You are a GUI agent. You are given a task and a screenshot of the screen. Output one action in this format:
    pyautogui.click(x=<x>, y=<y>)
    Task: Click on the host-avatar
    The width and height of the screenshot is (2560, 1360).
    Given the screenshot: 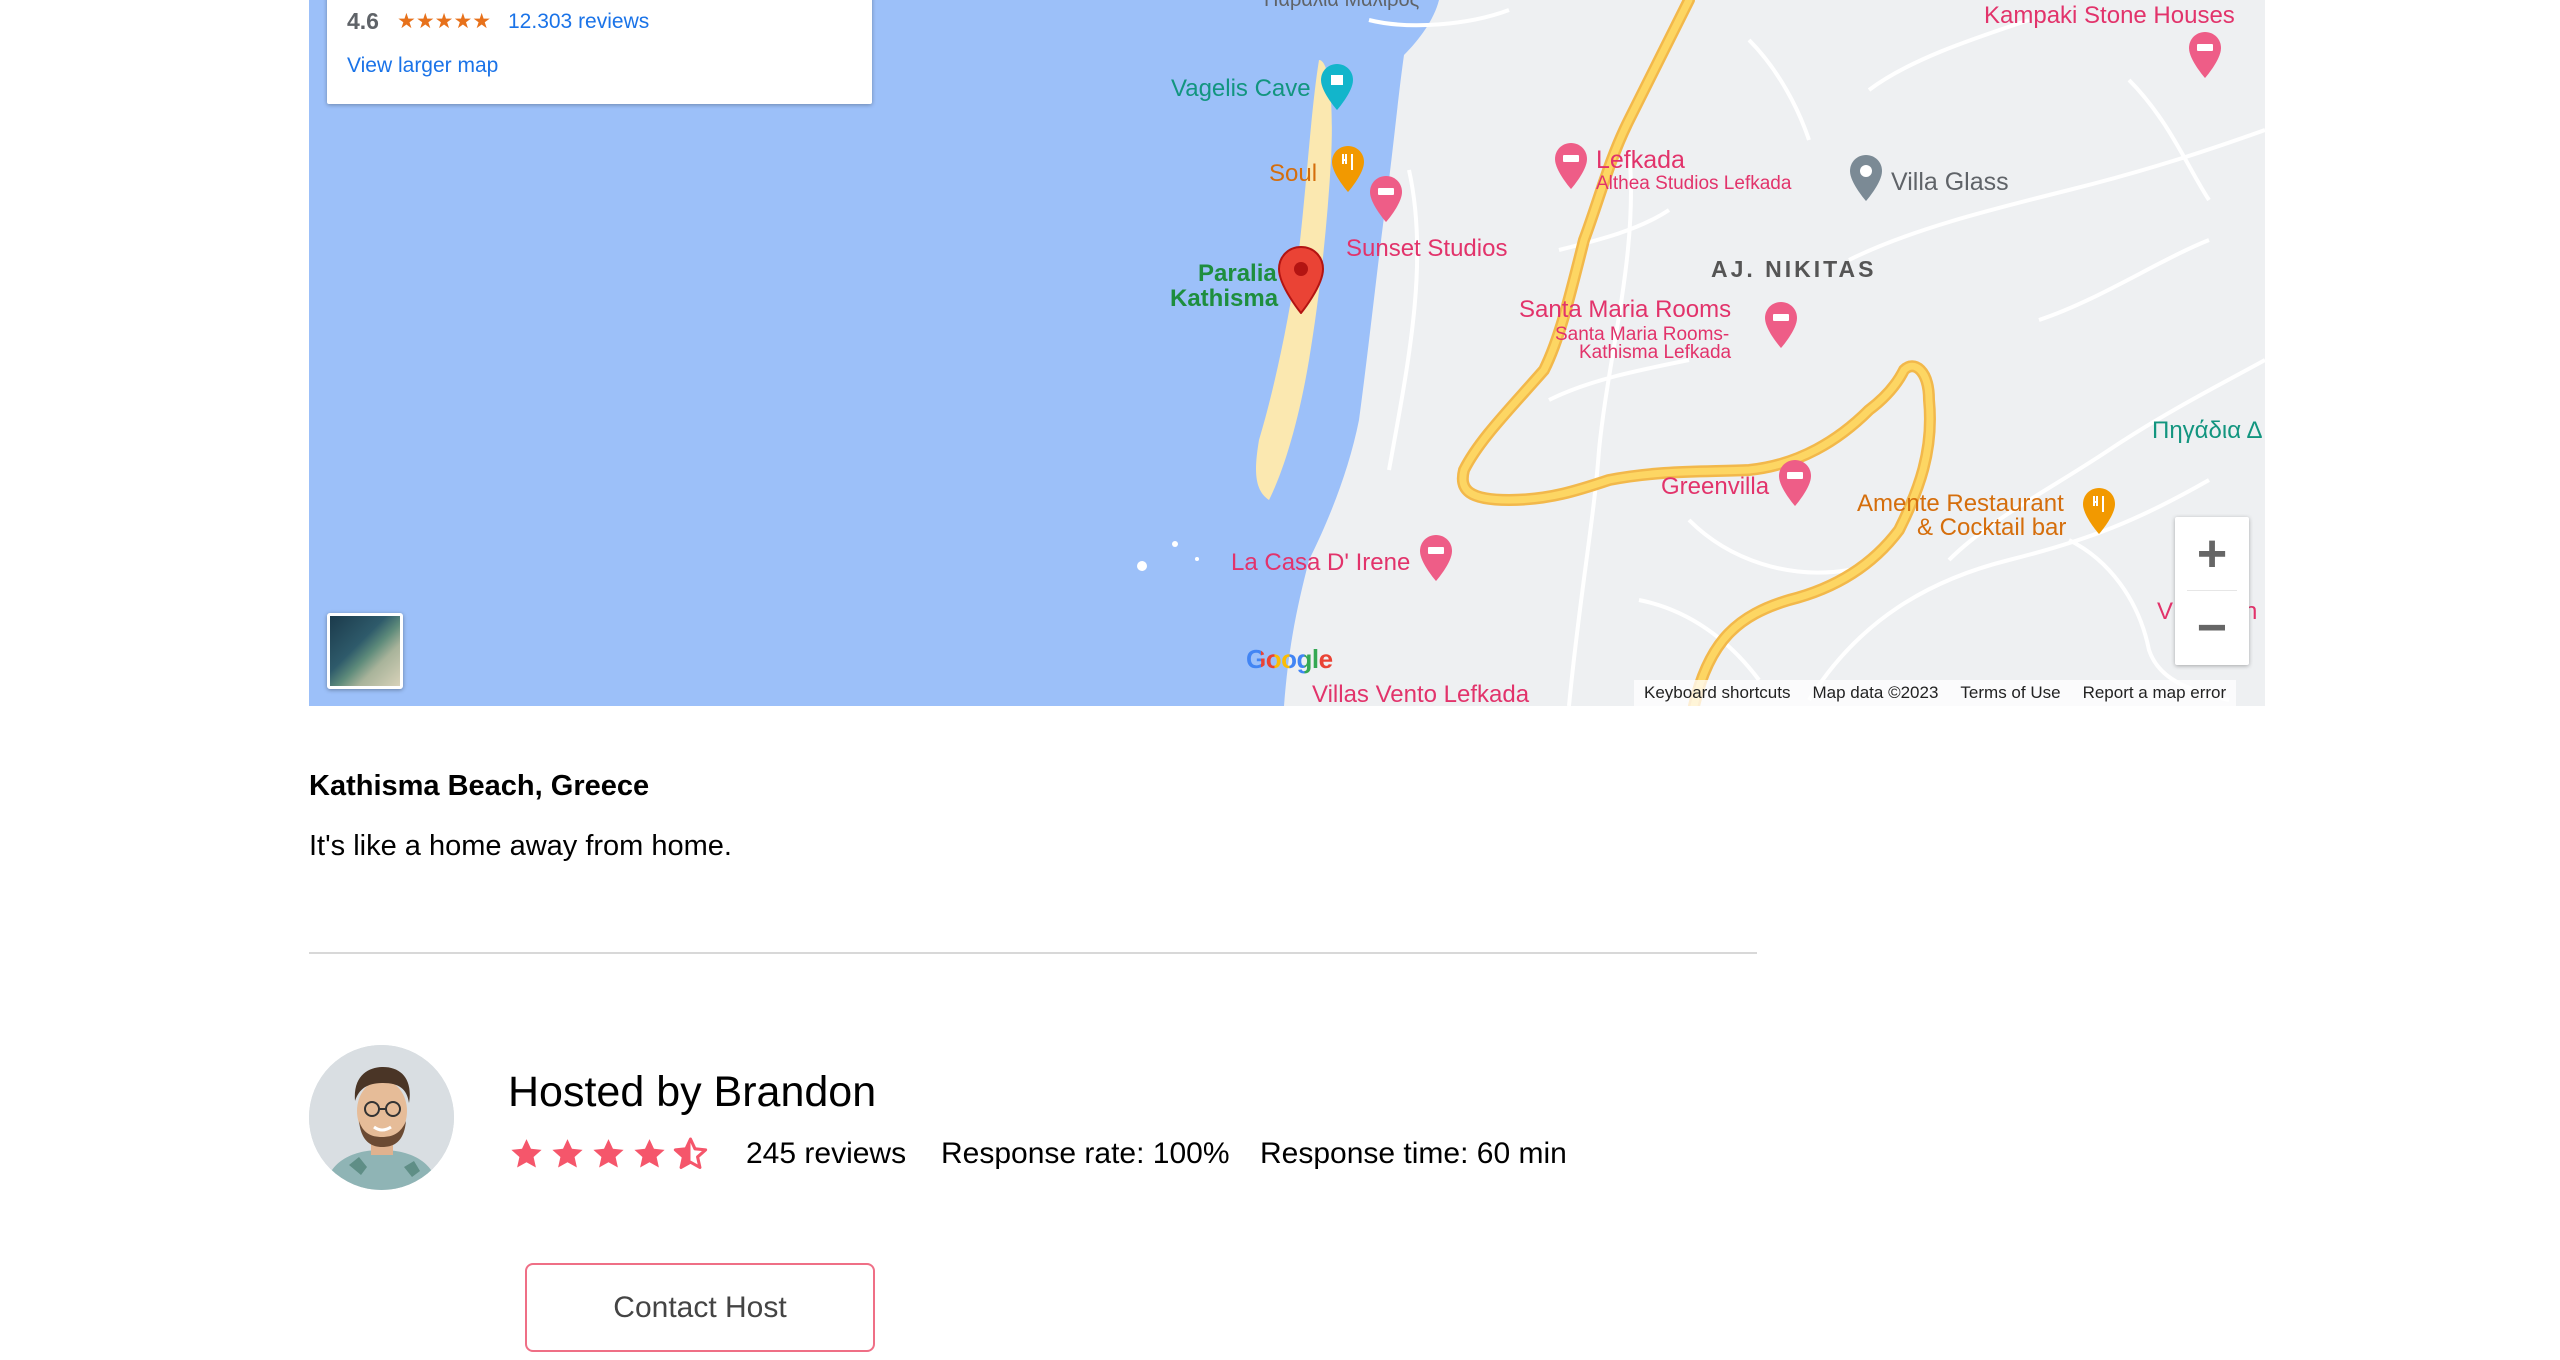 What is the action you would take?
    pyautogui.click(x=381, y=1117)
    